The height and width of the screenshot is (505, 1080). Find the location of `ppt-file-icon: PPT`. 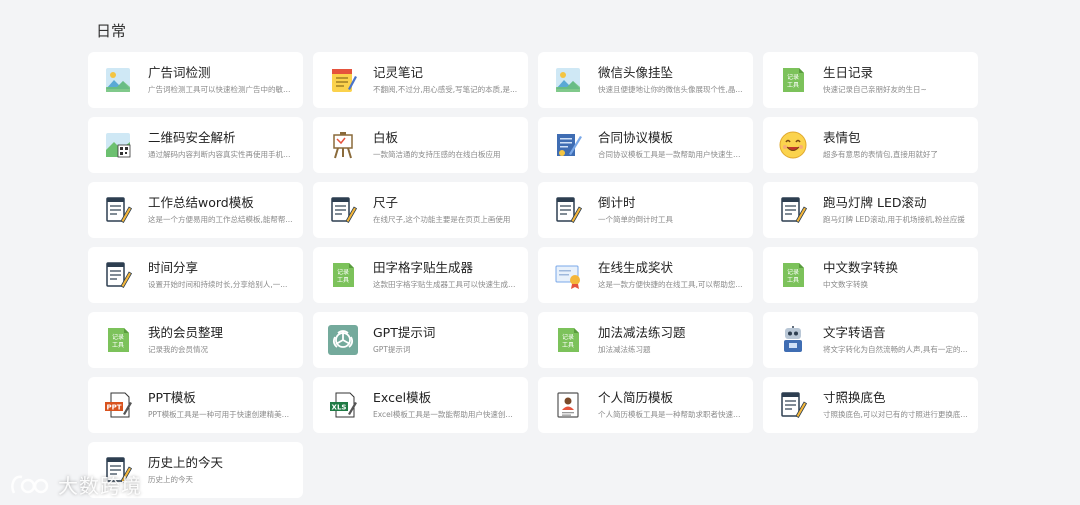

ppt-file-icon: PPT is located at coordinates (118, 405).